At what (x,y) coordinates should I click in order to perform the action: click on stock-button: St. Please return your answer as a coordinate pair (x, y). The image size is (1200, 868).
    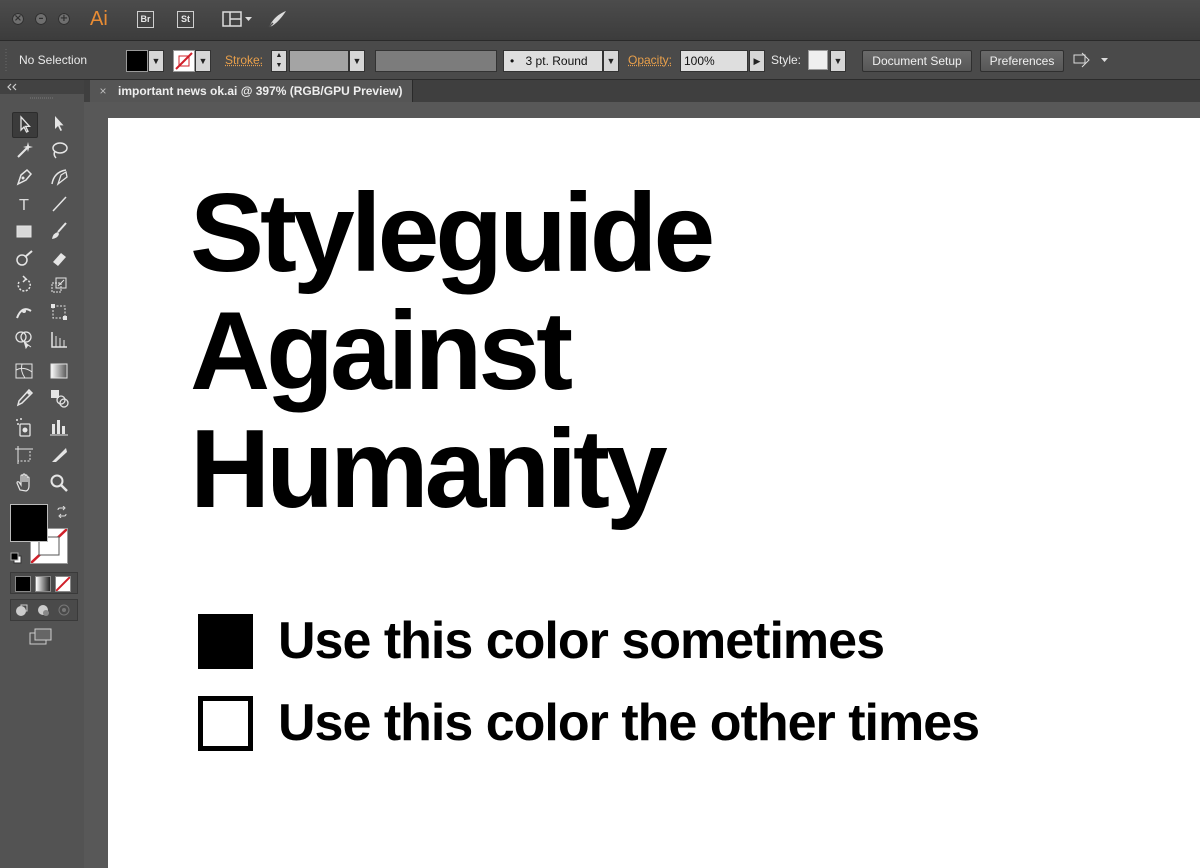
    Looking at the image, I should click on (185, 19).